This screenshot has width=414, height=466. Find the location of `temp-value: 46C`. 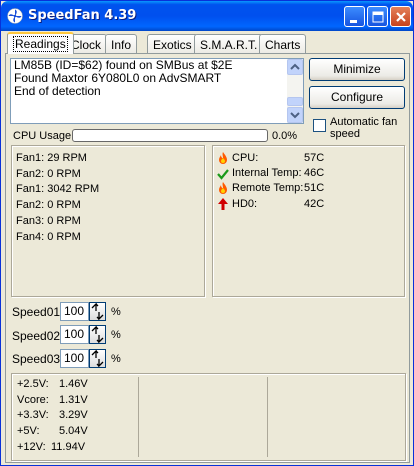

temp-value: 46C is located at coordinates (314, 173).